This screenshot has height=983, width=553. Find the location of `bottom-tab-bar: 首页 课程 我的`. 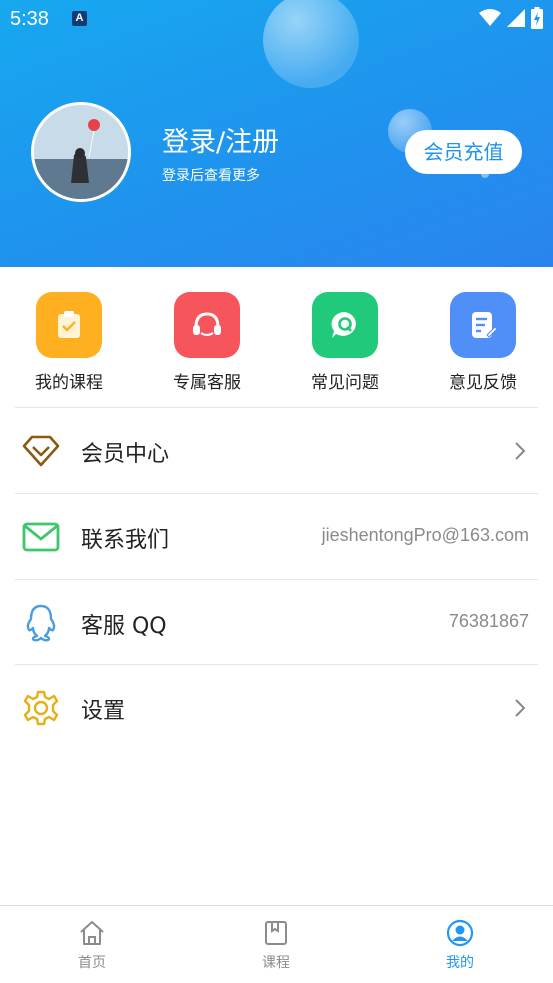

bottom-tab-bar: 首页 课程 我的 is located at coordinates (276, 944).